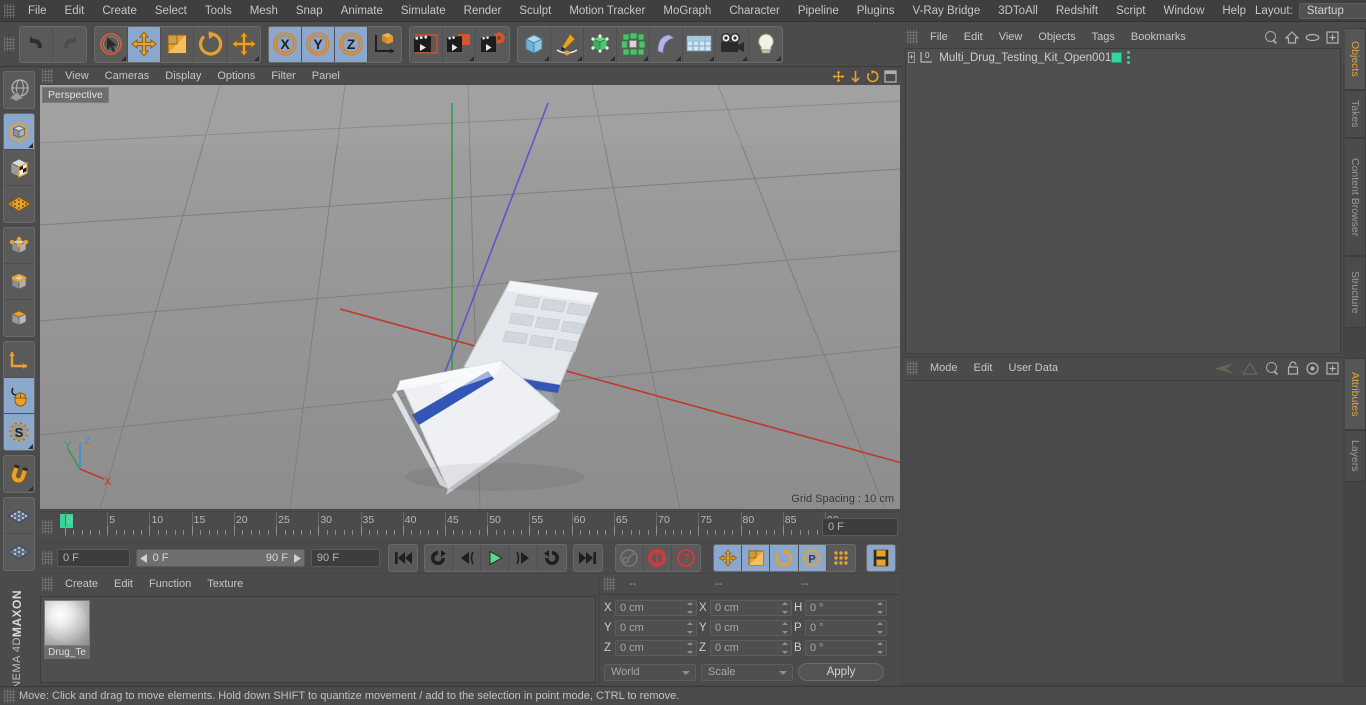 The image size is (1366, 705). I want to click on material-menu-edit: Edit, so click(123, 584).